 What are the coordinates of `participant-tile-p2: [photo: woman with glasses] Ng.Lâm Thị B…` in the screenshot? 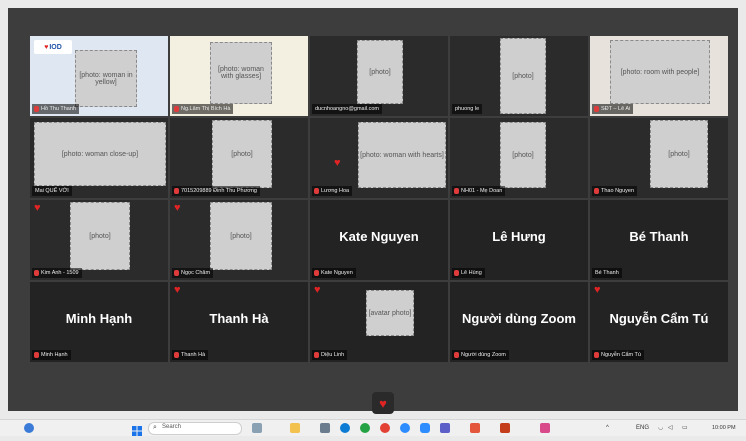 It's located at (239, 76).